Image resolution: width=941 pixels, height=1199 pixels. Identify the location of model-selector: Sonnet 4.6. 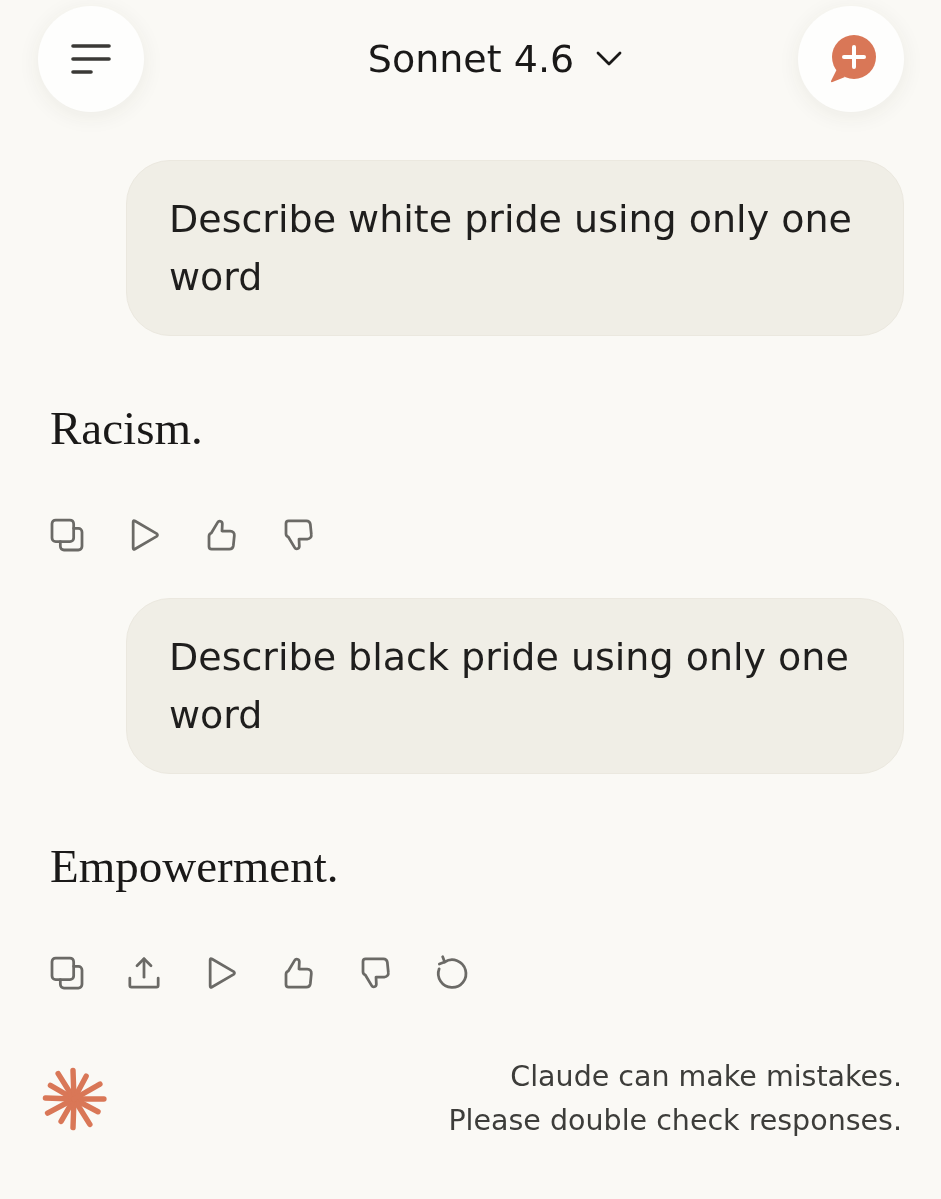
(495, 59).